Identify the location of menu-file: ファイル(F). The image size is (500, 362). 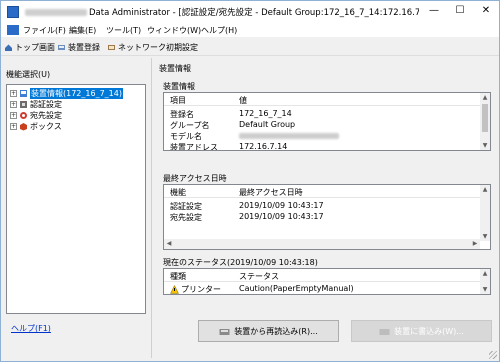
(44, 30).